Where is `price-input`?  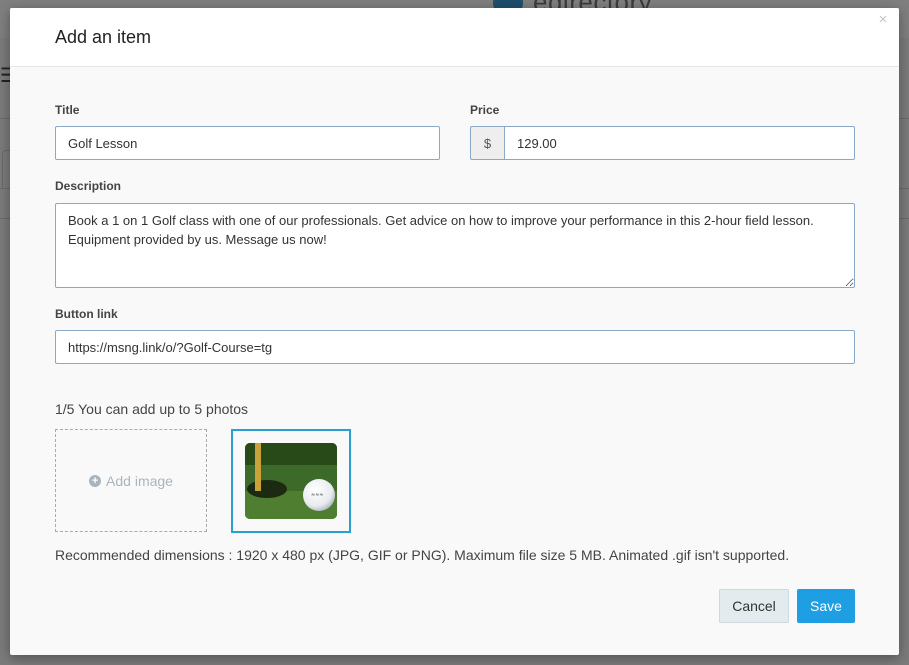
price-input is located at coordinates (679, 143).